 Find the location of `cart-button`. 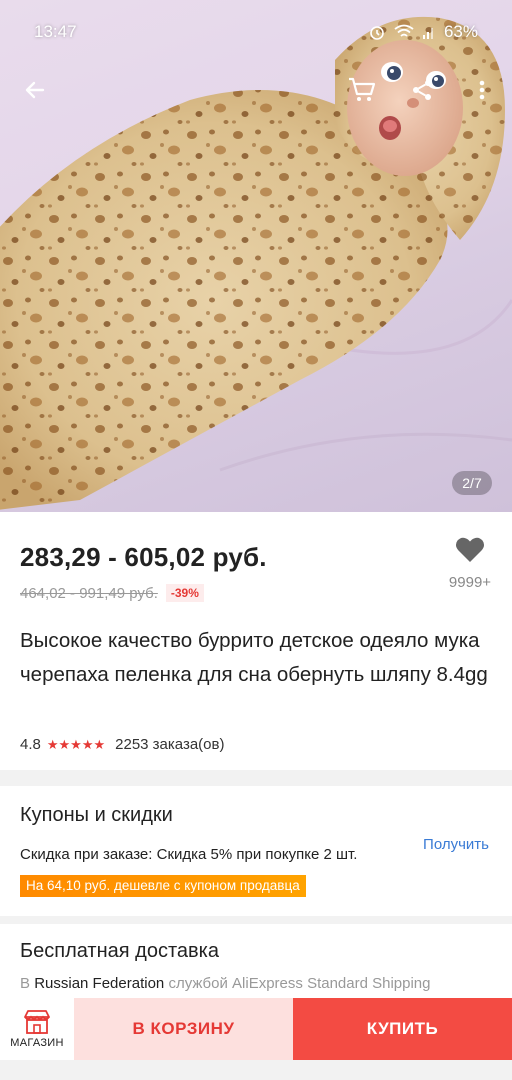

cart-button is located at coordinates (362, 90).